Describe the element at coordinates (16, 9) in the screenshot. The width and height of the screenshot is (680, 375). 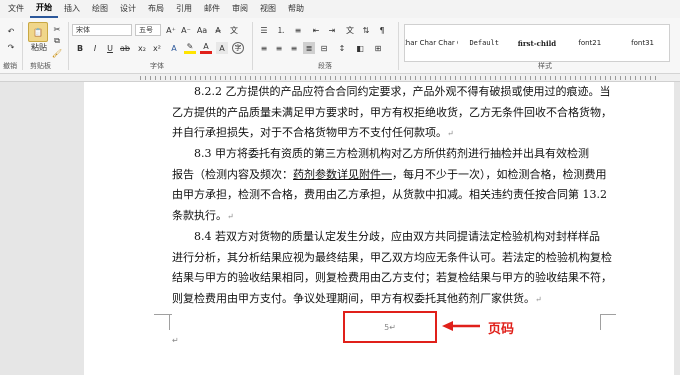
I see `ribbon-tab: 文件` at that location.